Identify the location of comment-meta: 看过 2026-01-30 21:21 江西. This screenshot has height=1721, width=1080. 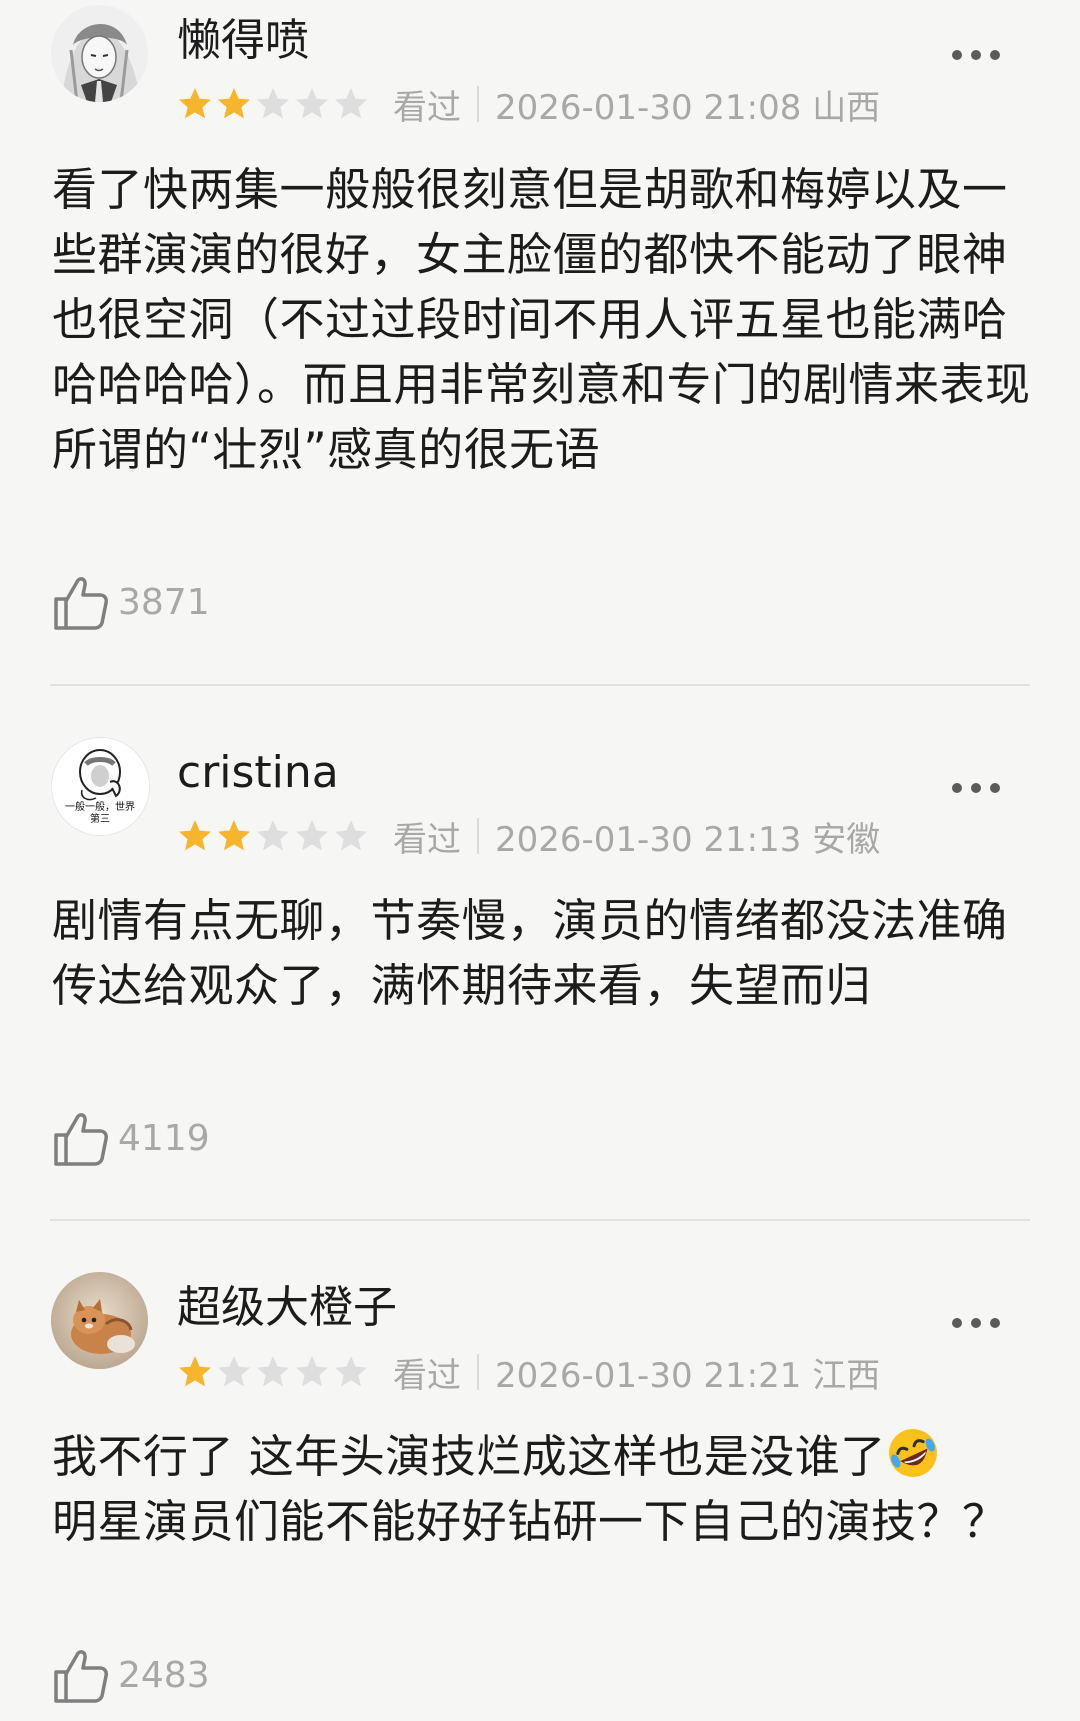
(529, 1373).